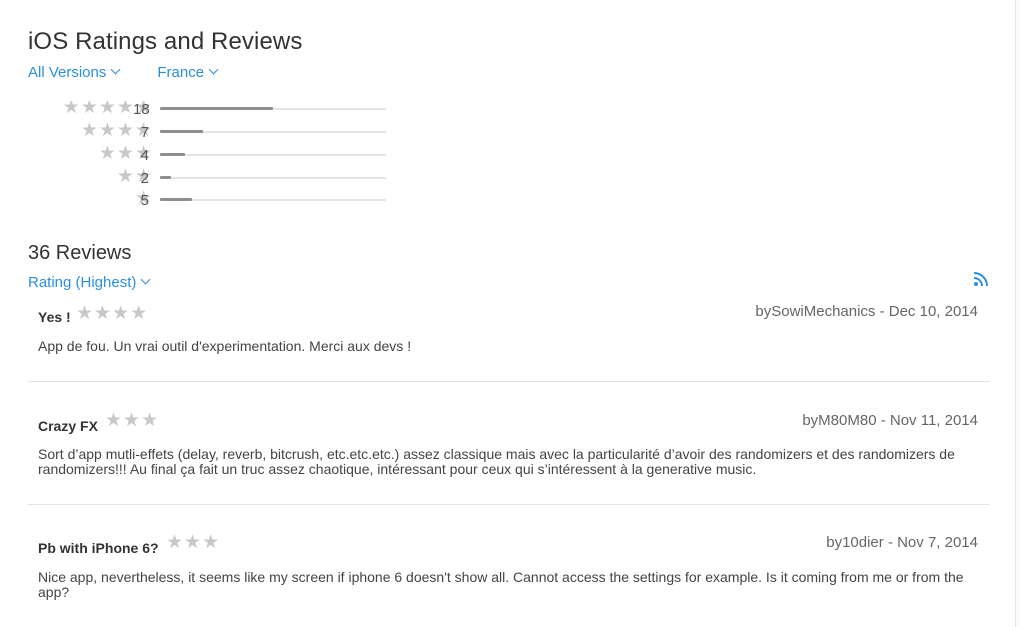 The image size is (1020, 627). I want to click on sort-dropdown: Rating (Highest), so click(89, 282).